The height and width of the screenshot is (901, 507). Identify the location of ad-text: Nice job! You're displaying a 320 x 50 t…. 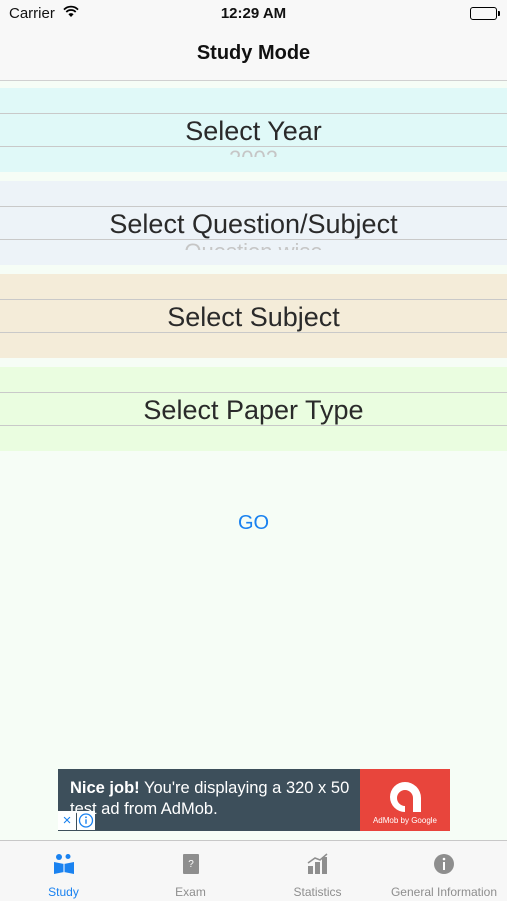
(215, 799).